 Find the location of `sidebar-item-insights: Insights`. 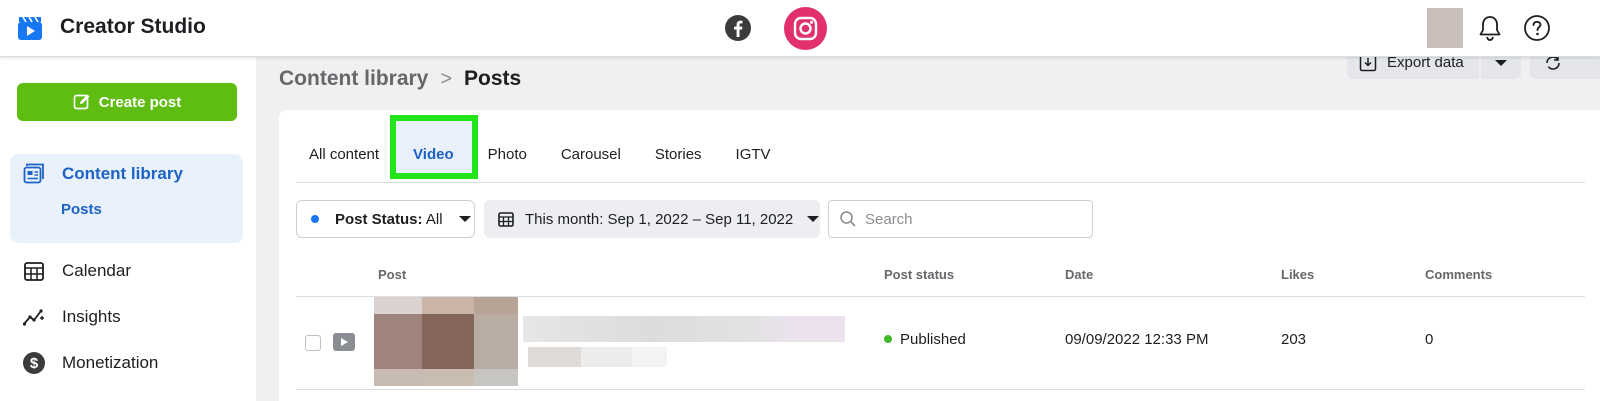

sidebar-item-insights: Insights is located at coordinates (71, 317).